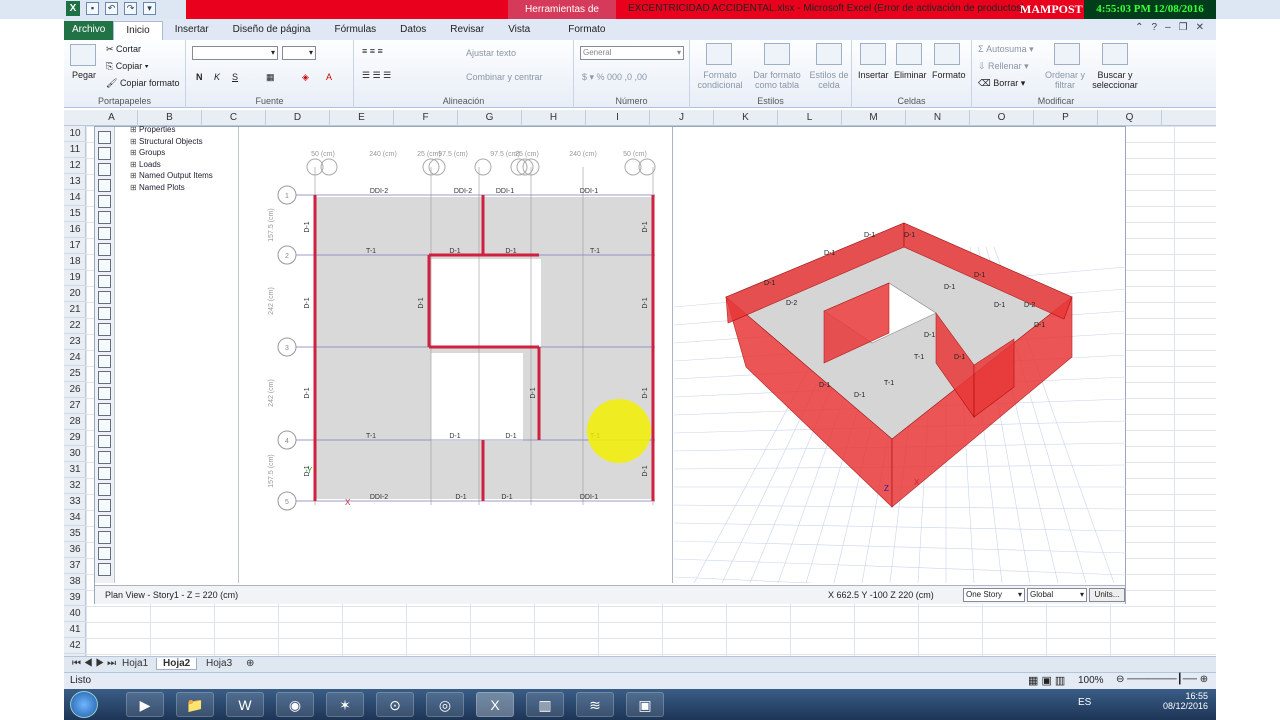 The width and height of the screenshot is (1280, 720). I want to click on chrome-icon: ◎, so click(445, 704).